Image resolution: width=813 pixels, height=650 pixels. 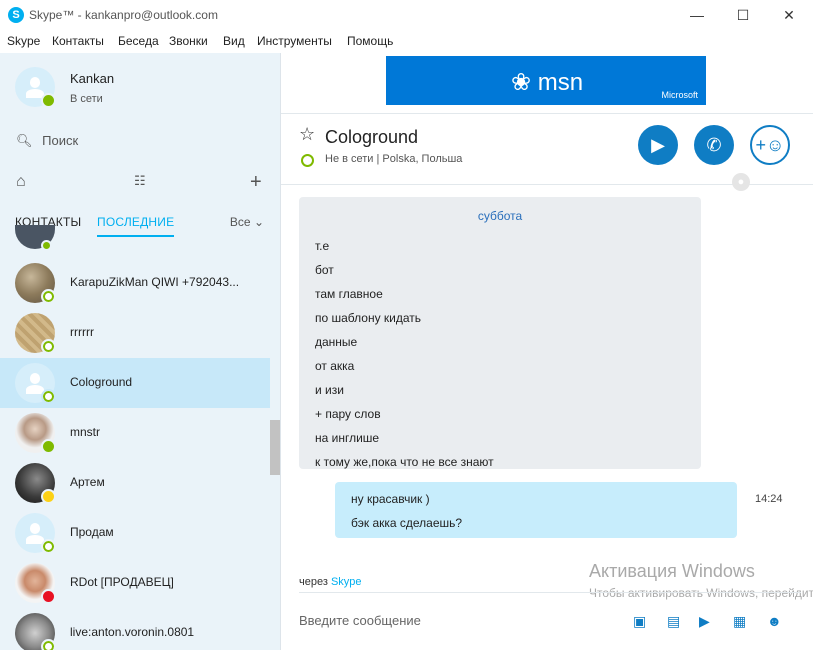 I want to click on menu-calls: Звонки, so click(x=188, y=41).